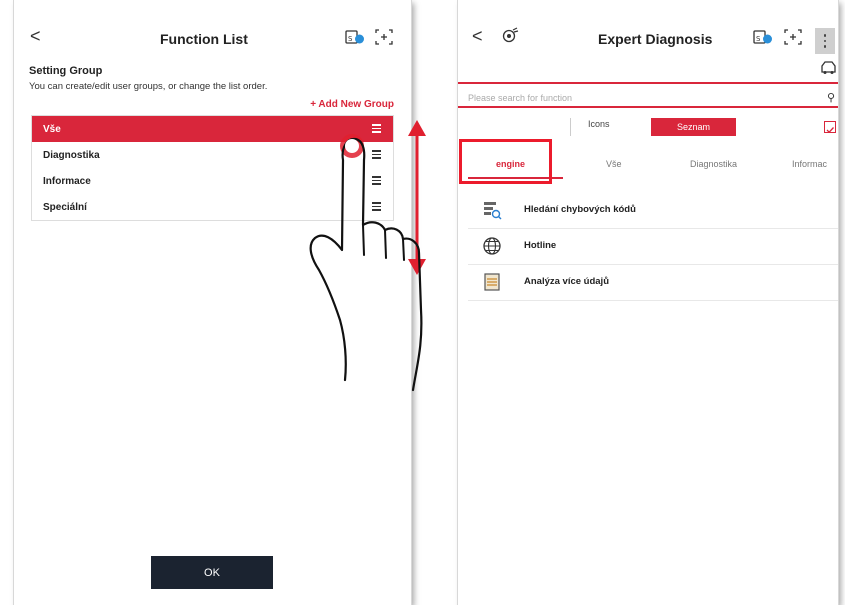  I want to click on tab-diagnostika: Diagnostika, so click(713, 164).